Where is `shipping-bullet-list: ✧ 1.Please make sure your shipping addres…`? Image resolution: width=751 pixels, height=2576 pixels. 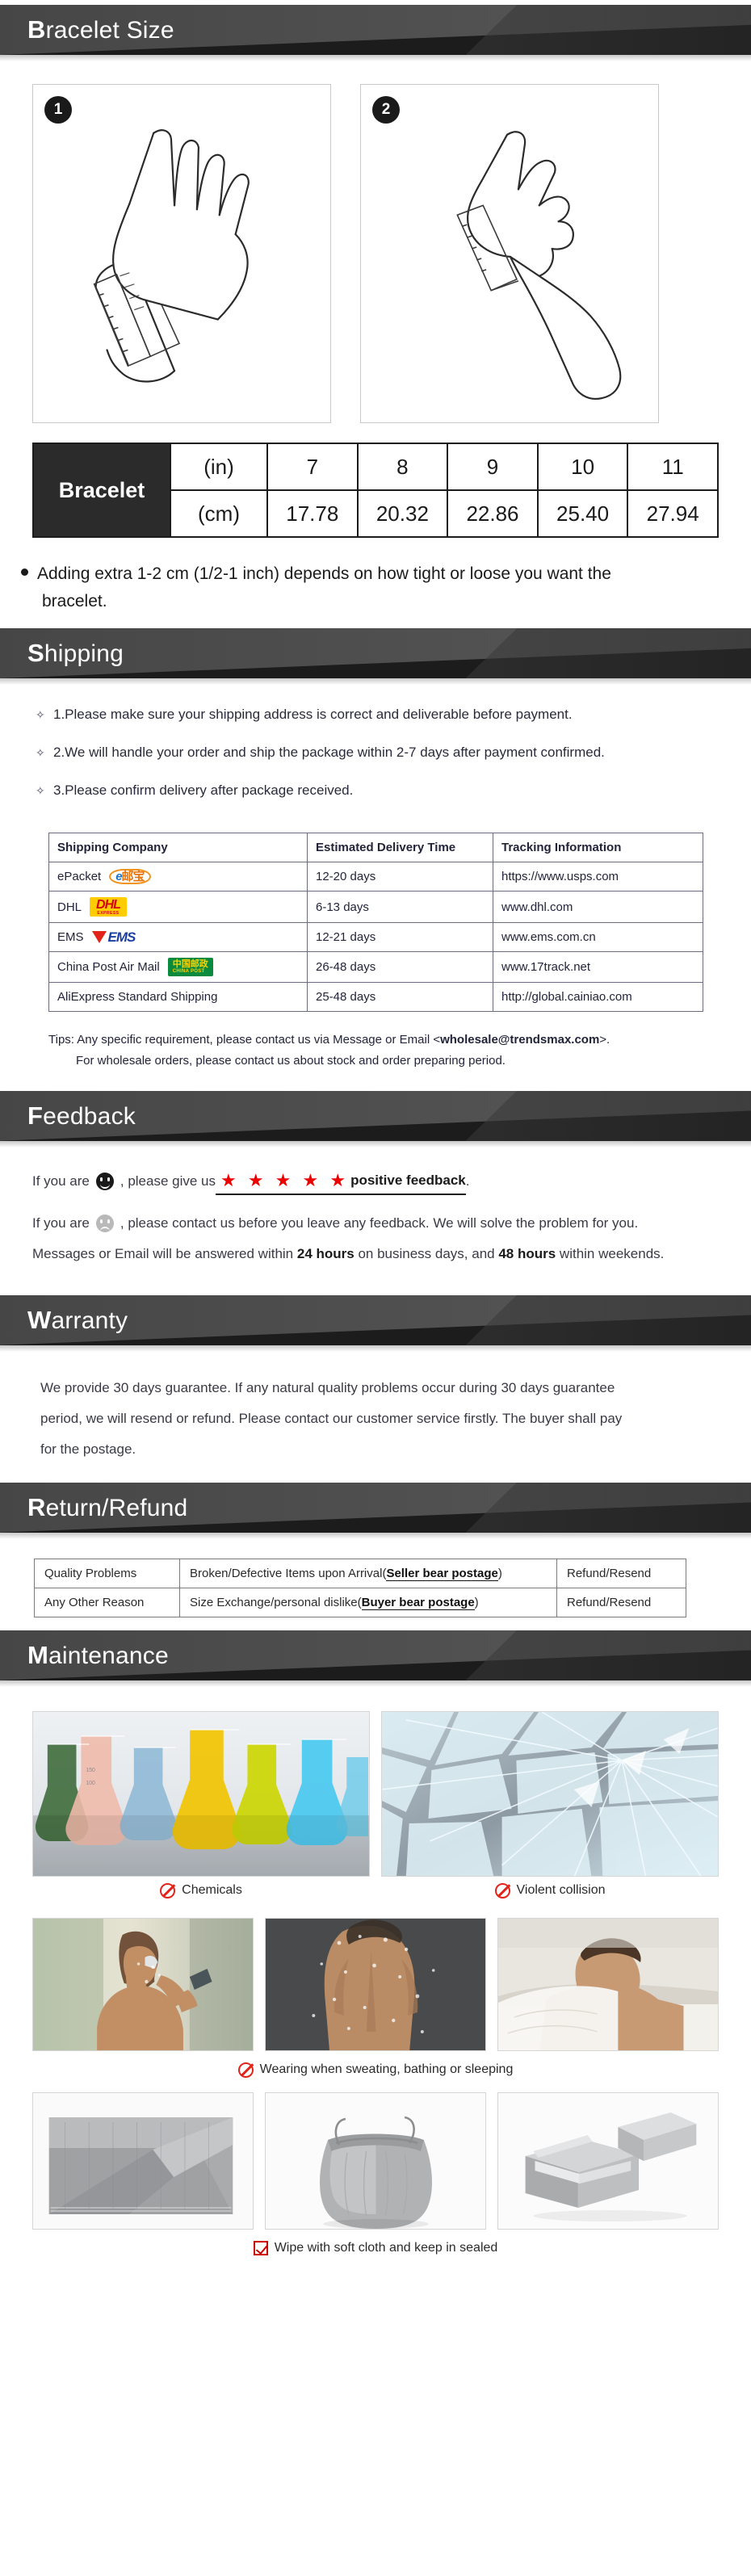 shipping-bullet-list: ✧ 1.Please make sure your shipping addres… is located at coordinates (376, 756).